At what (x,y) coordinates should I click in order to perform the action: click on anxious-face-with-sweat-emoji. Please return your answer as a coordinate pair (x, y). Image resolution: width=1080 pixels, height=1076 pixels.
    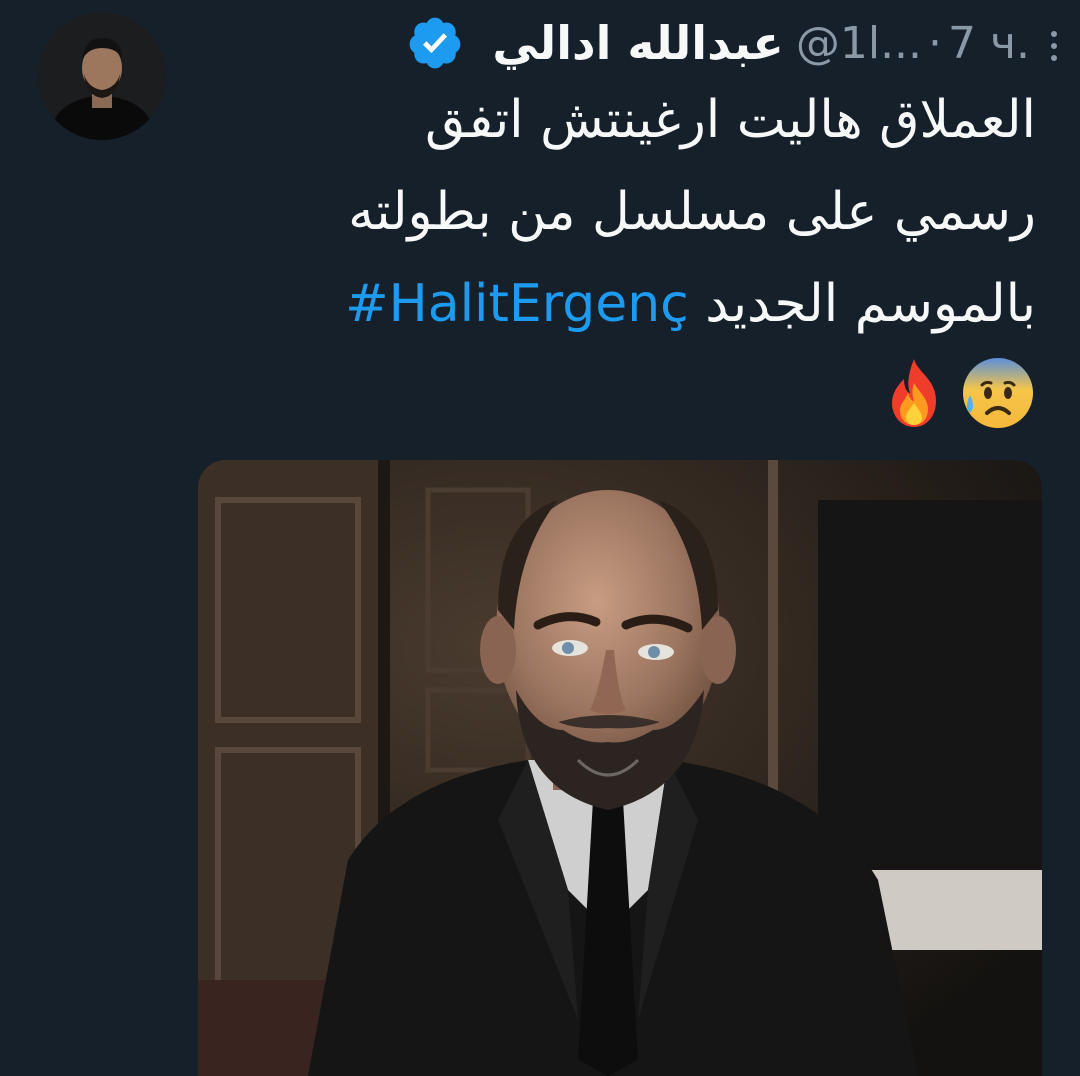
    Looking at the image, I should click on (998, 393).